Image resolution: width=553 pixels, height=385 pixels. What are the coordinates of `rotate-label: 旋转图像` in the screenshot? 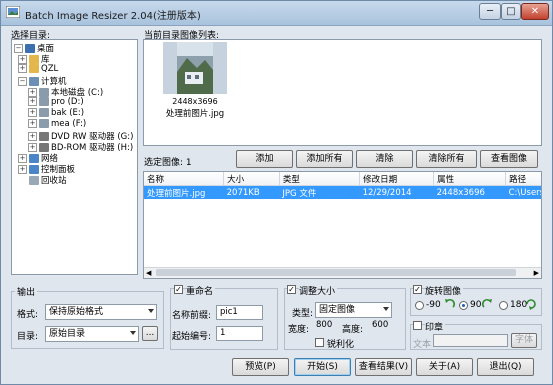 It's located at (444, 290).